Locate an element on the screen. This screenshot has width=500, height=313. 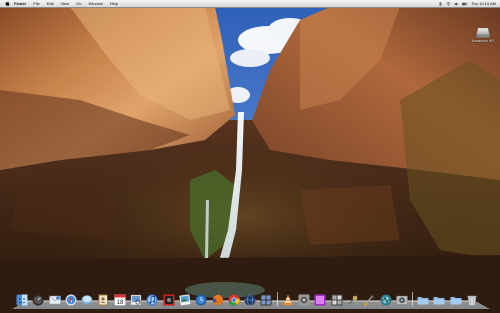
macintosh-hd: Macintosh HD is located at coordinates (483, 35).